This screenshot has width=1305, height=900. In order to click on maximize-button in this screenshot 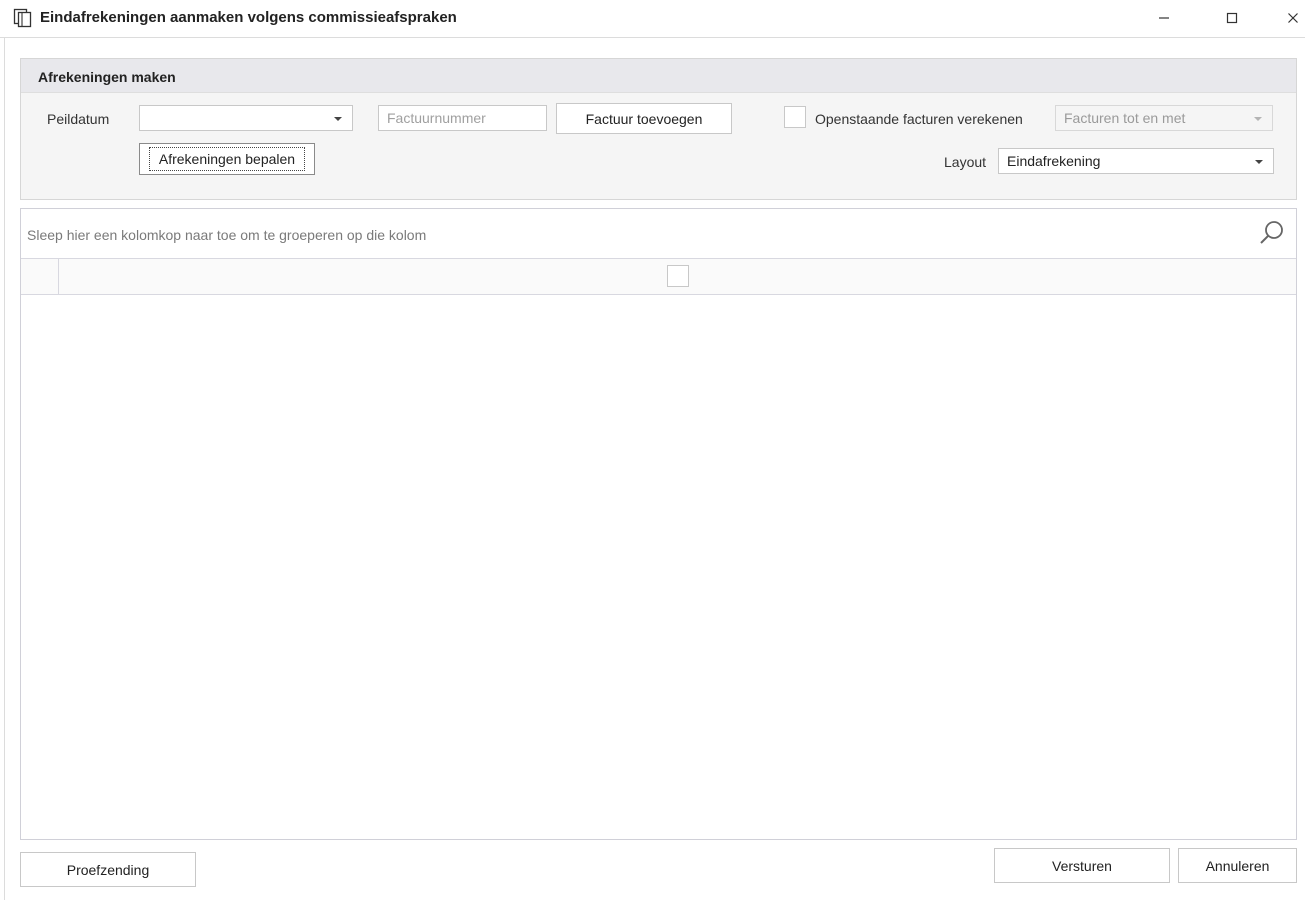, I will do `click(1232, 18)`.